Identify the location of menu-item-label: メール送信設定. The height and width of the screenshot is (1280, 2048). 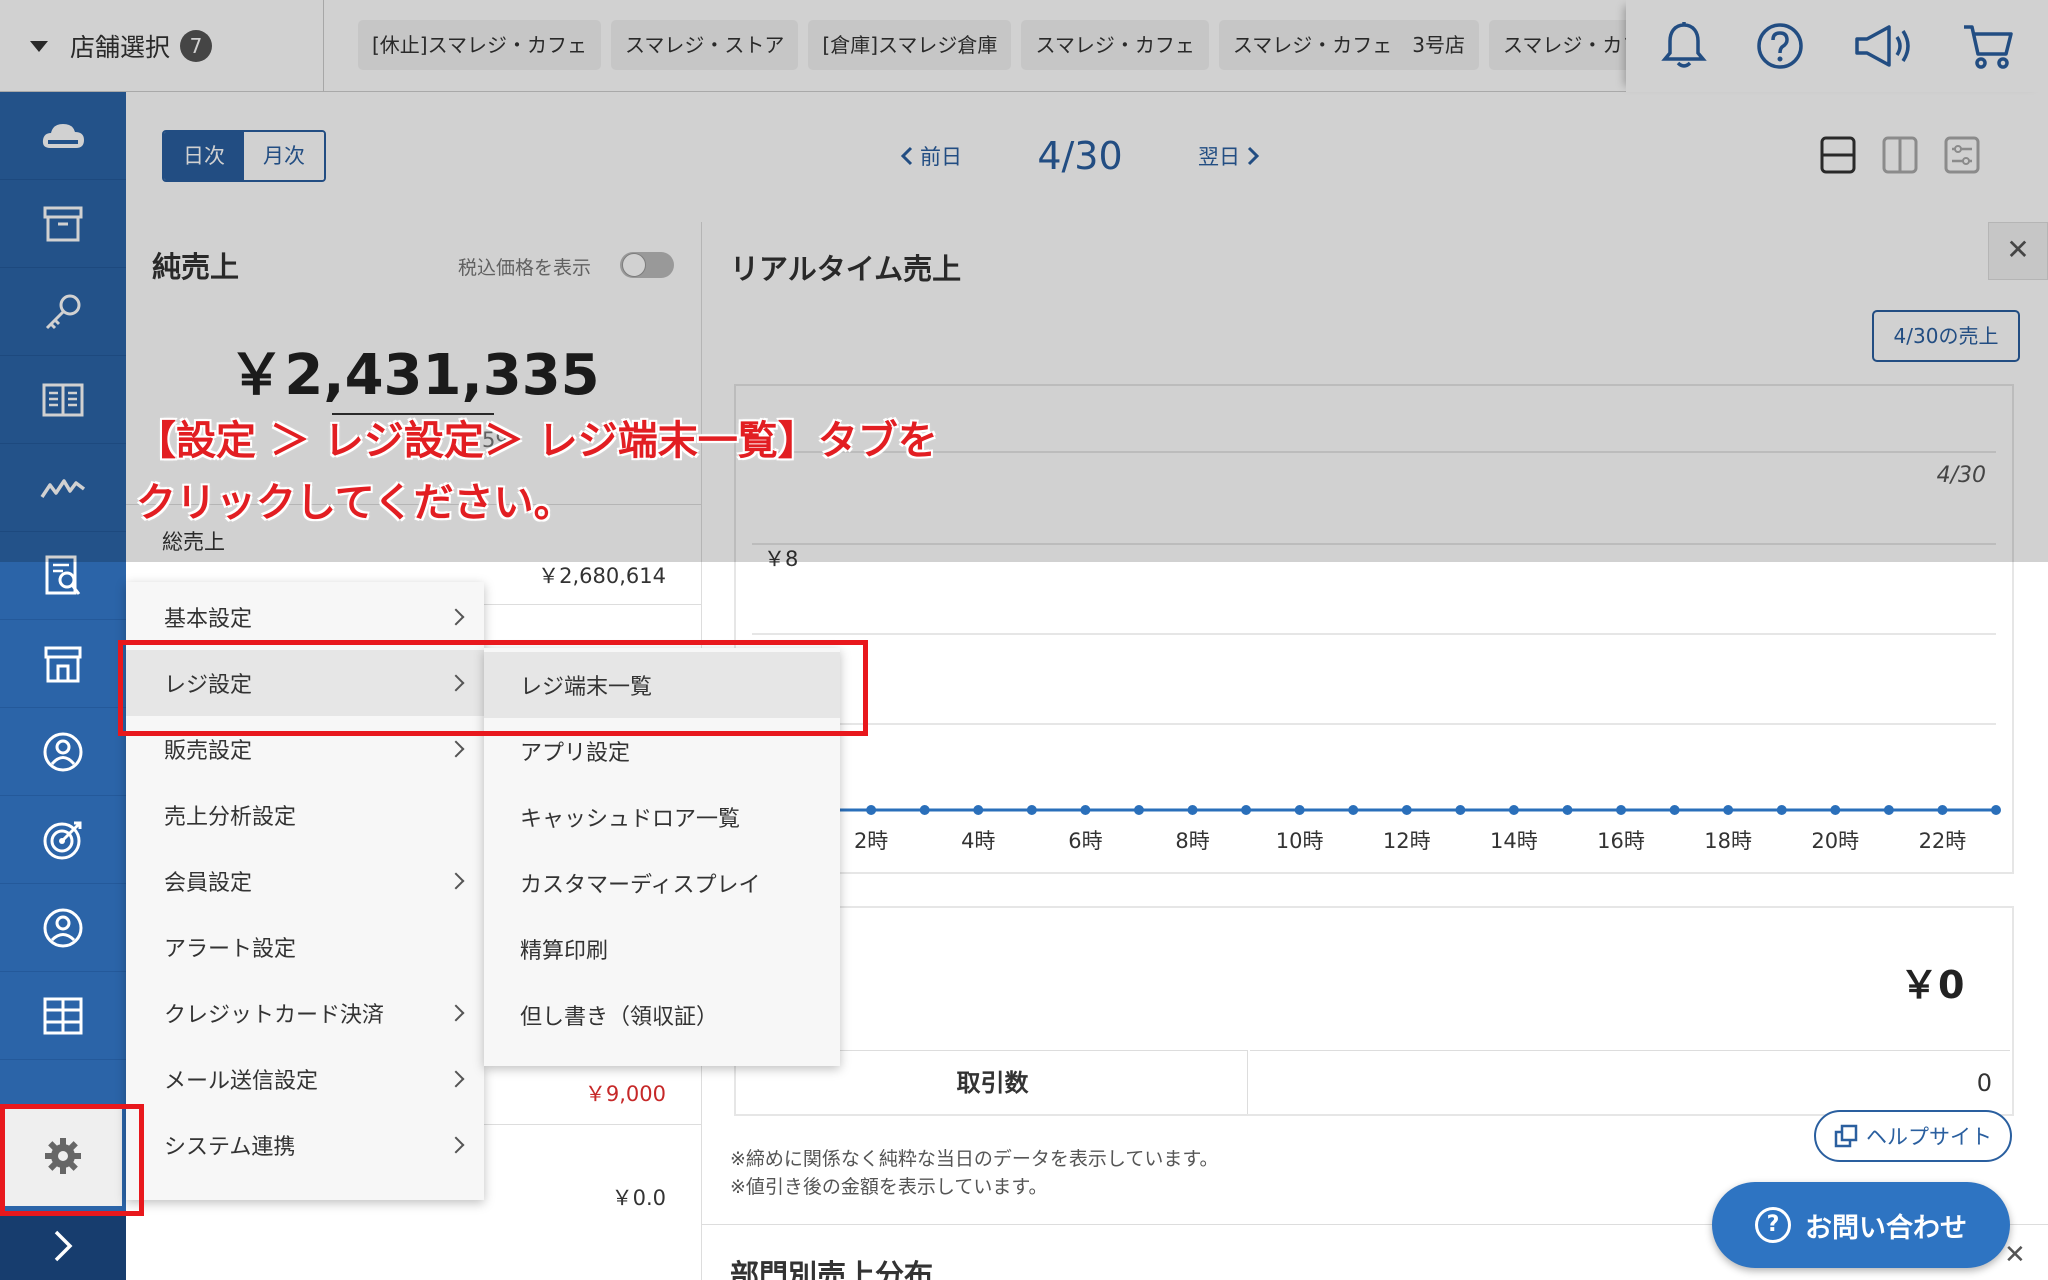
(241, 1081).